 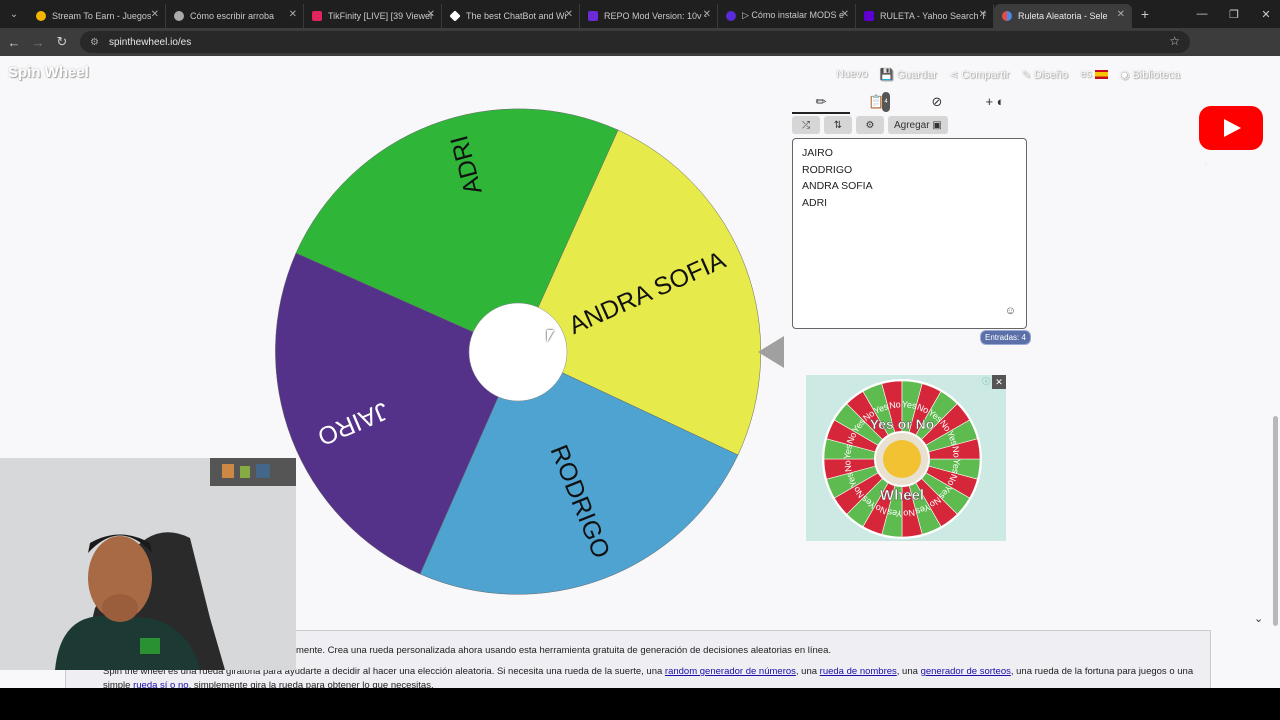 I want to click on add-image-button: Agregar ▣, so click(x=918, y=125).